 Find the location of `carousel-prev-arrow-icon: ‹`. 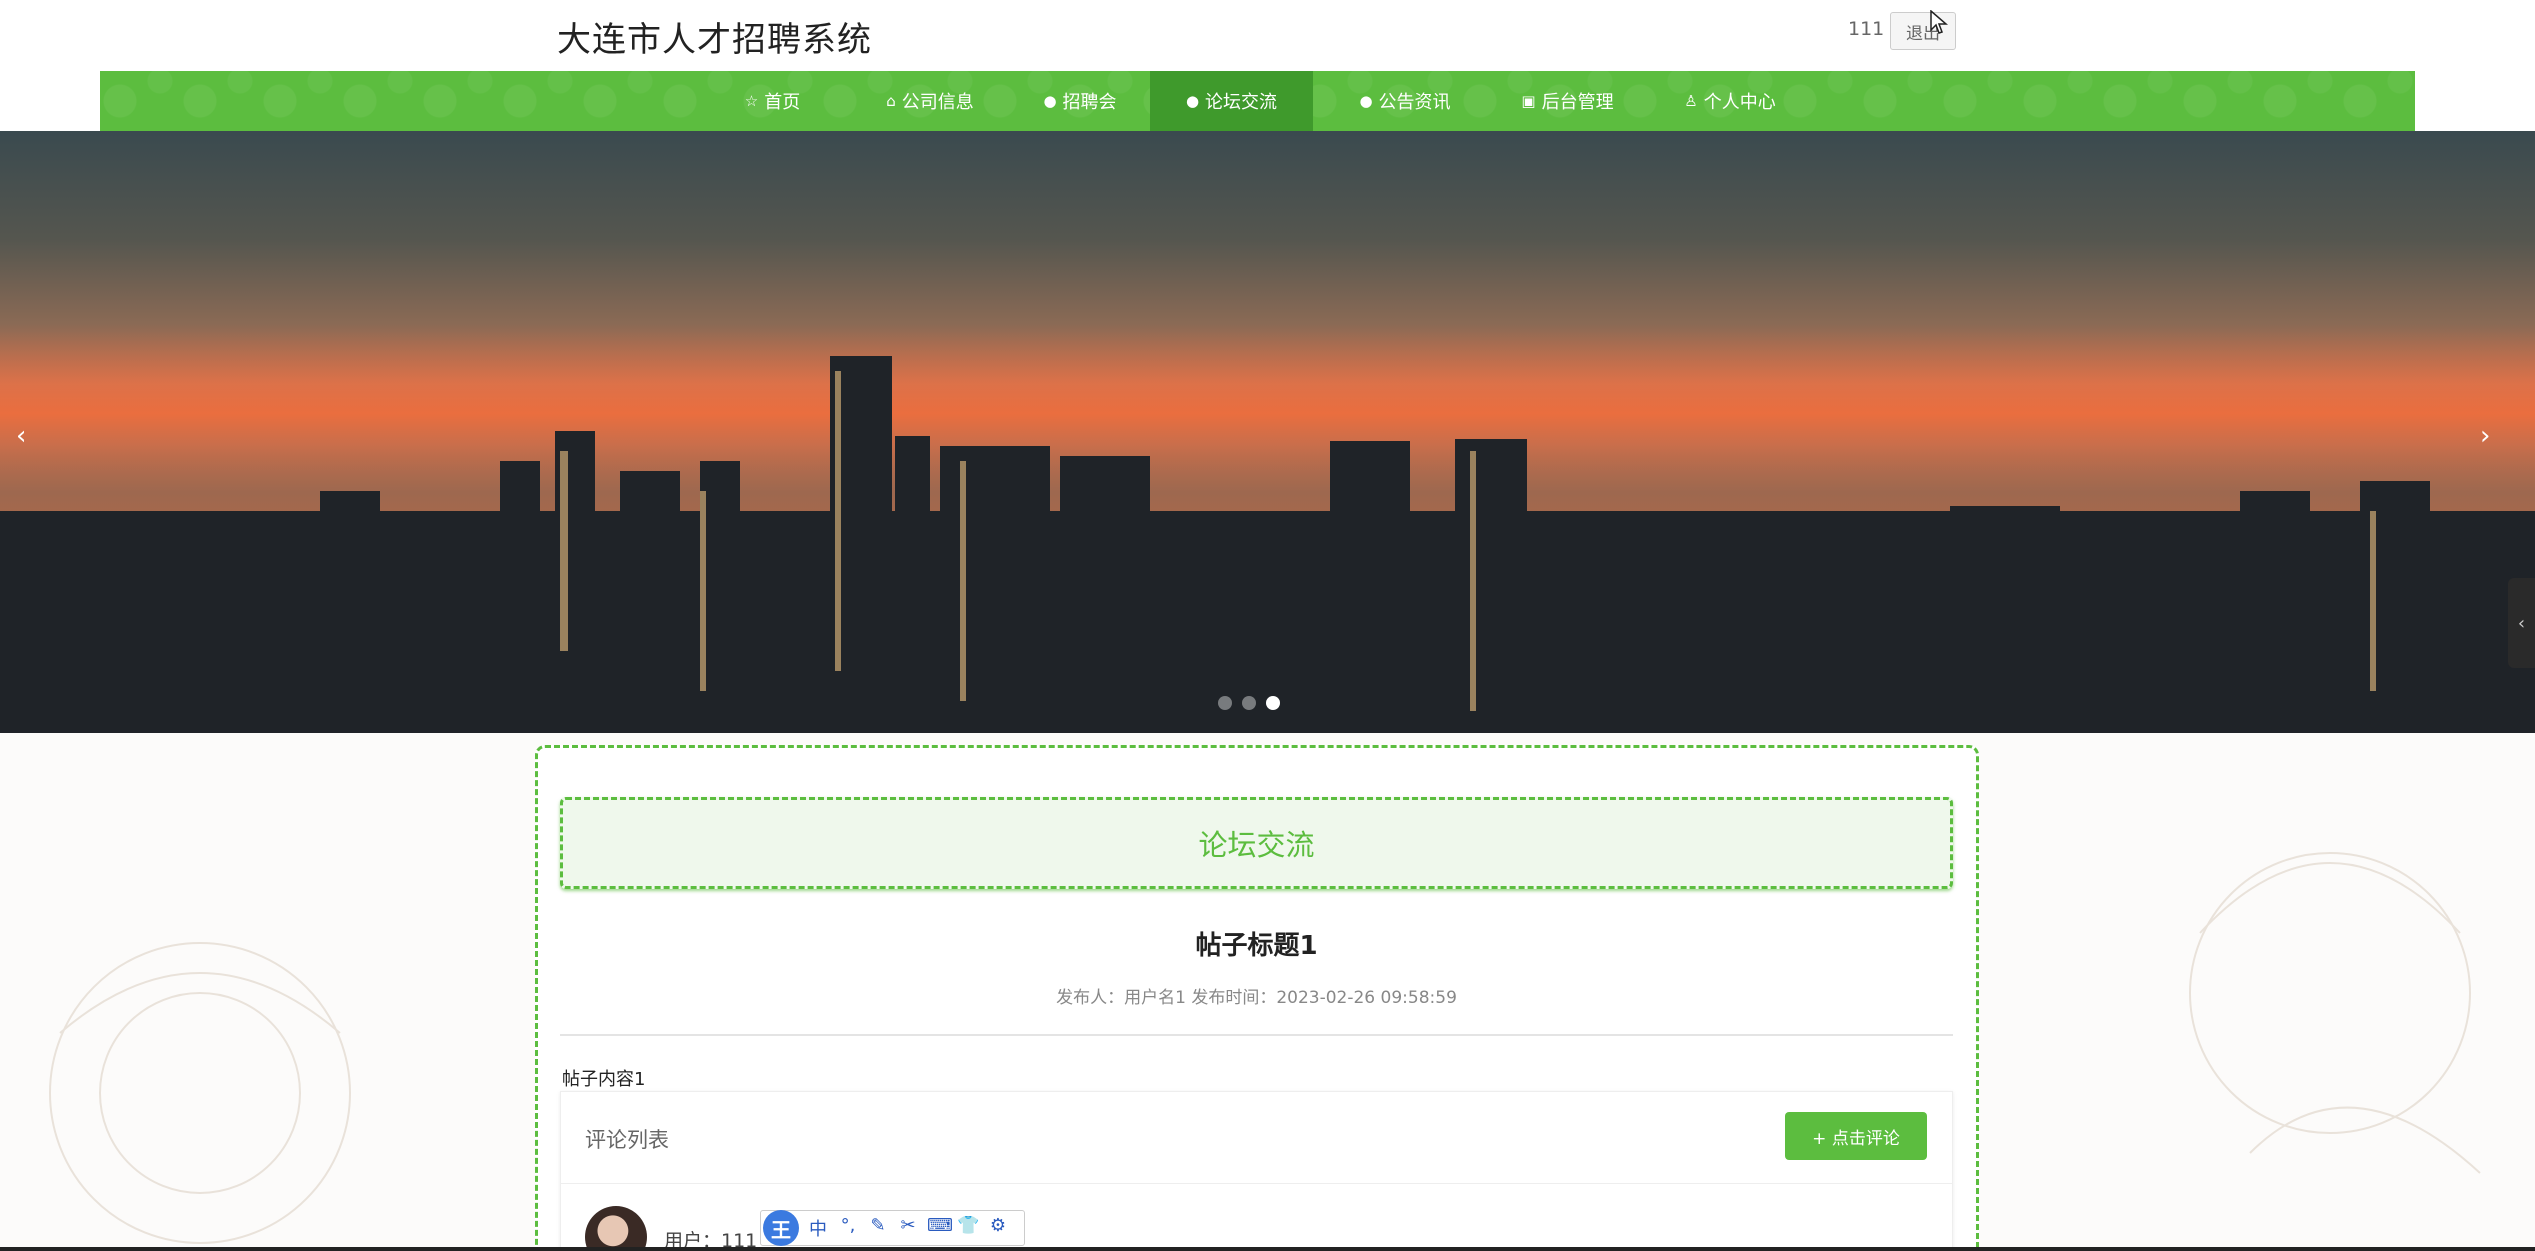

carousel-prev-arrow-icon: ‹ is located at coordinates (21, 436).